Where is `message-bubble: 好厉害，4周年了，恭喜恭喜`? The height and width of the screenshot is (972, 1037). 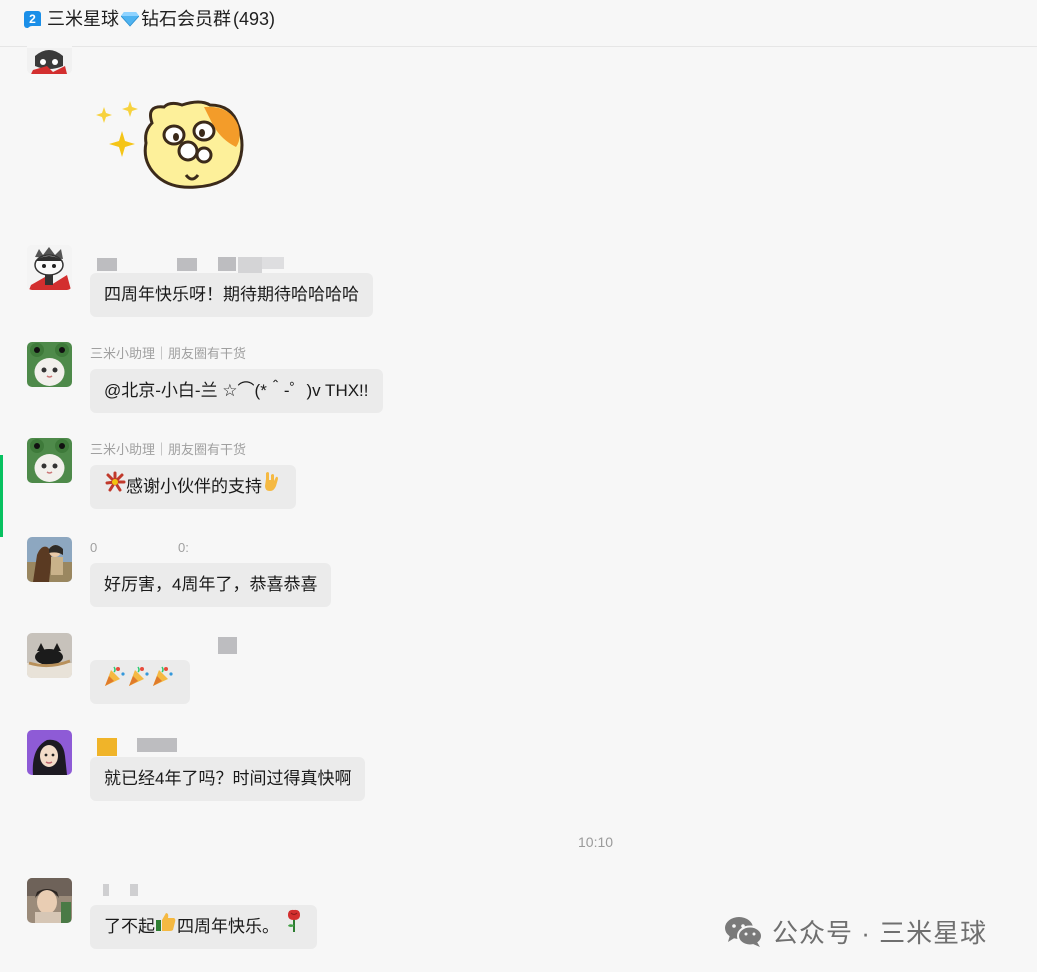 message-bubble: 好厉害，4周年了，恭喜恭喜 is located at coordinates (211, 585).